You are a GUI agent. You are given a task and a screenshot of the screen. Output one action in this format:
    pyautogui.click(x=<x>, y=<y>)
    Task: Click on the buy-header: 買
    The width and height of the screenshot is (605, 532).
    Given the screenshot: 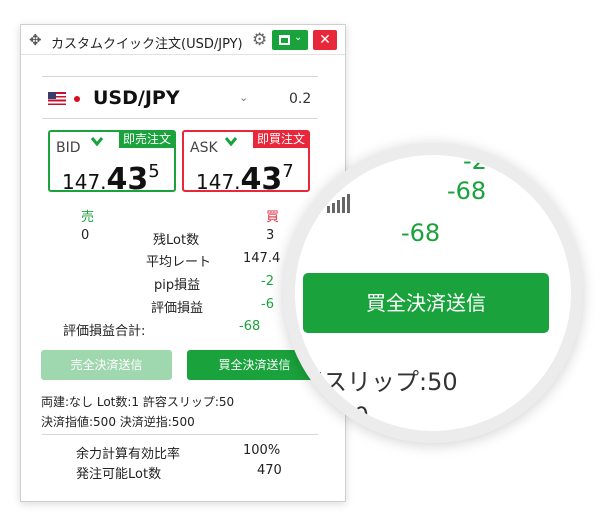 What is the action you would take?
    pyautogui.click(x=273, y=217)
    